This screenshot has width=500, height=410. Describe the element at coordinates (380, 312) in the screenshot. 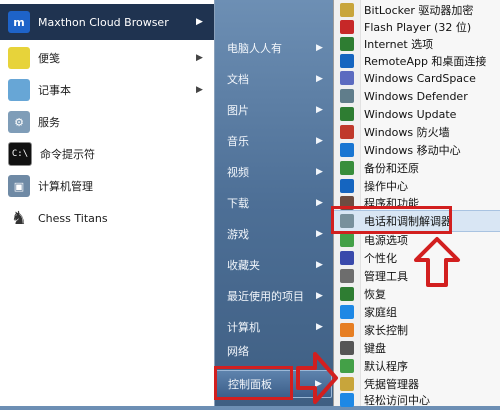

I see `submenu-item-label: 家庭组` at that location.